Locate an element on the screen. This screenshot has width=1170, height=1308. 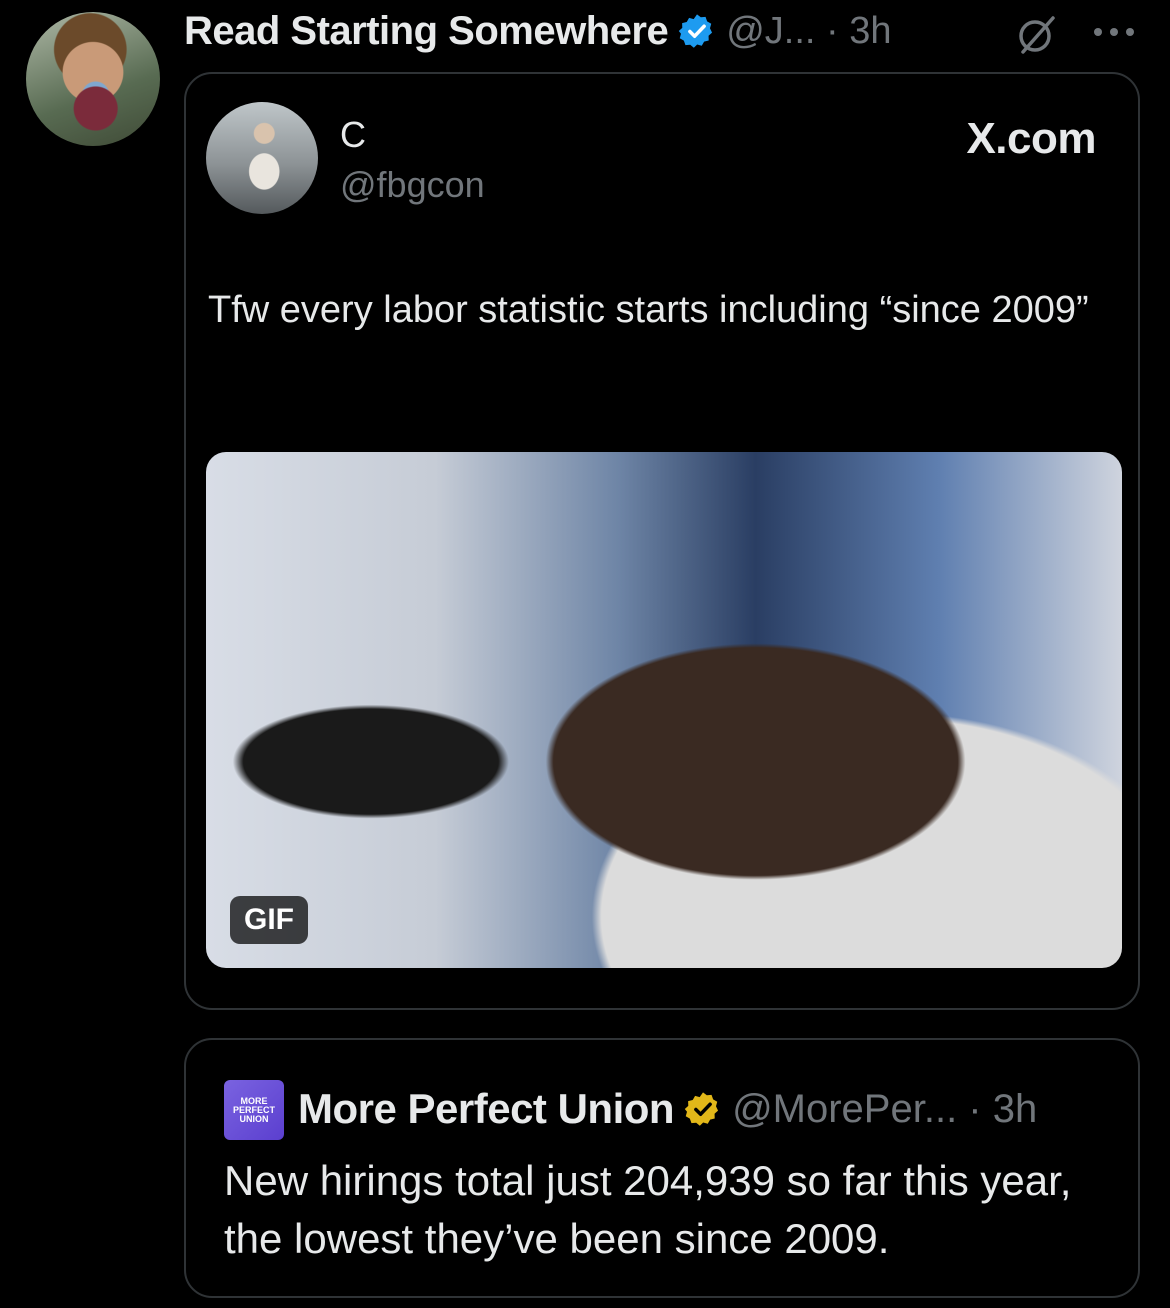
verified-gold-badge-icon is located at coordinates (701, 1109).